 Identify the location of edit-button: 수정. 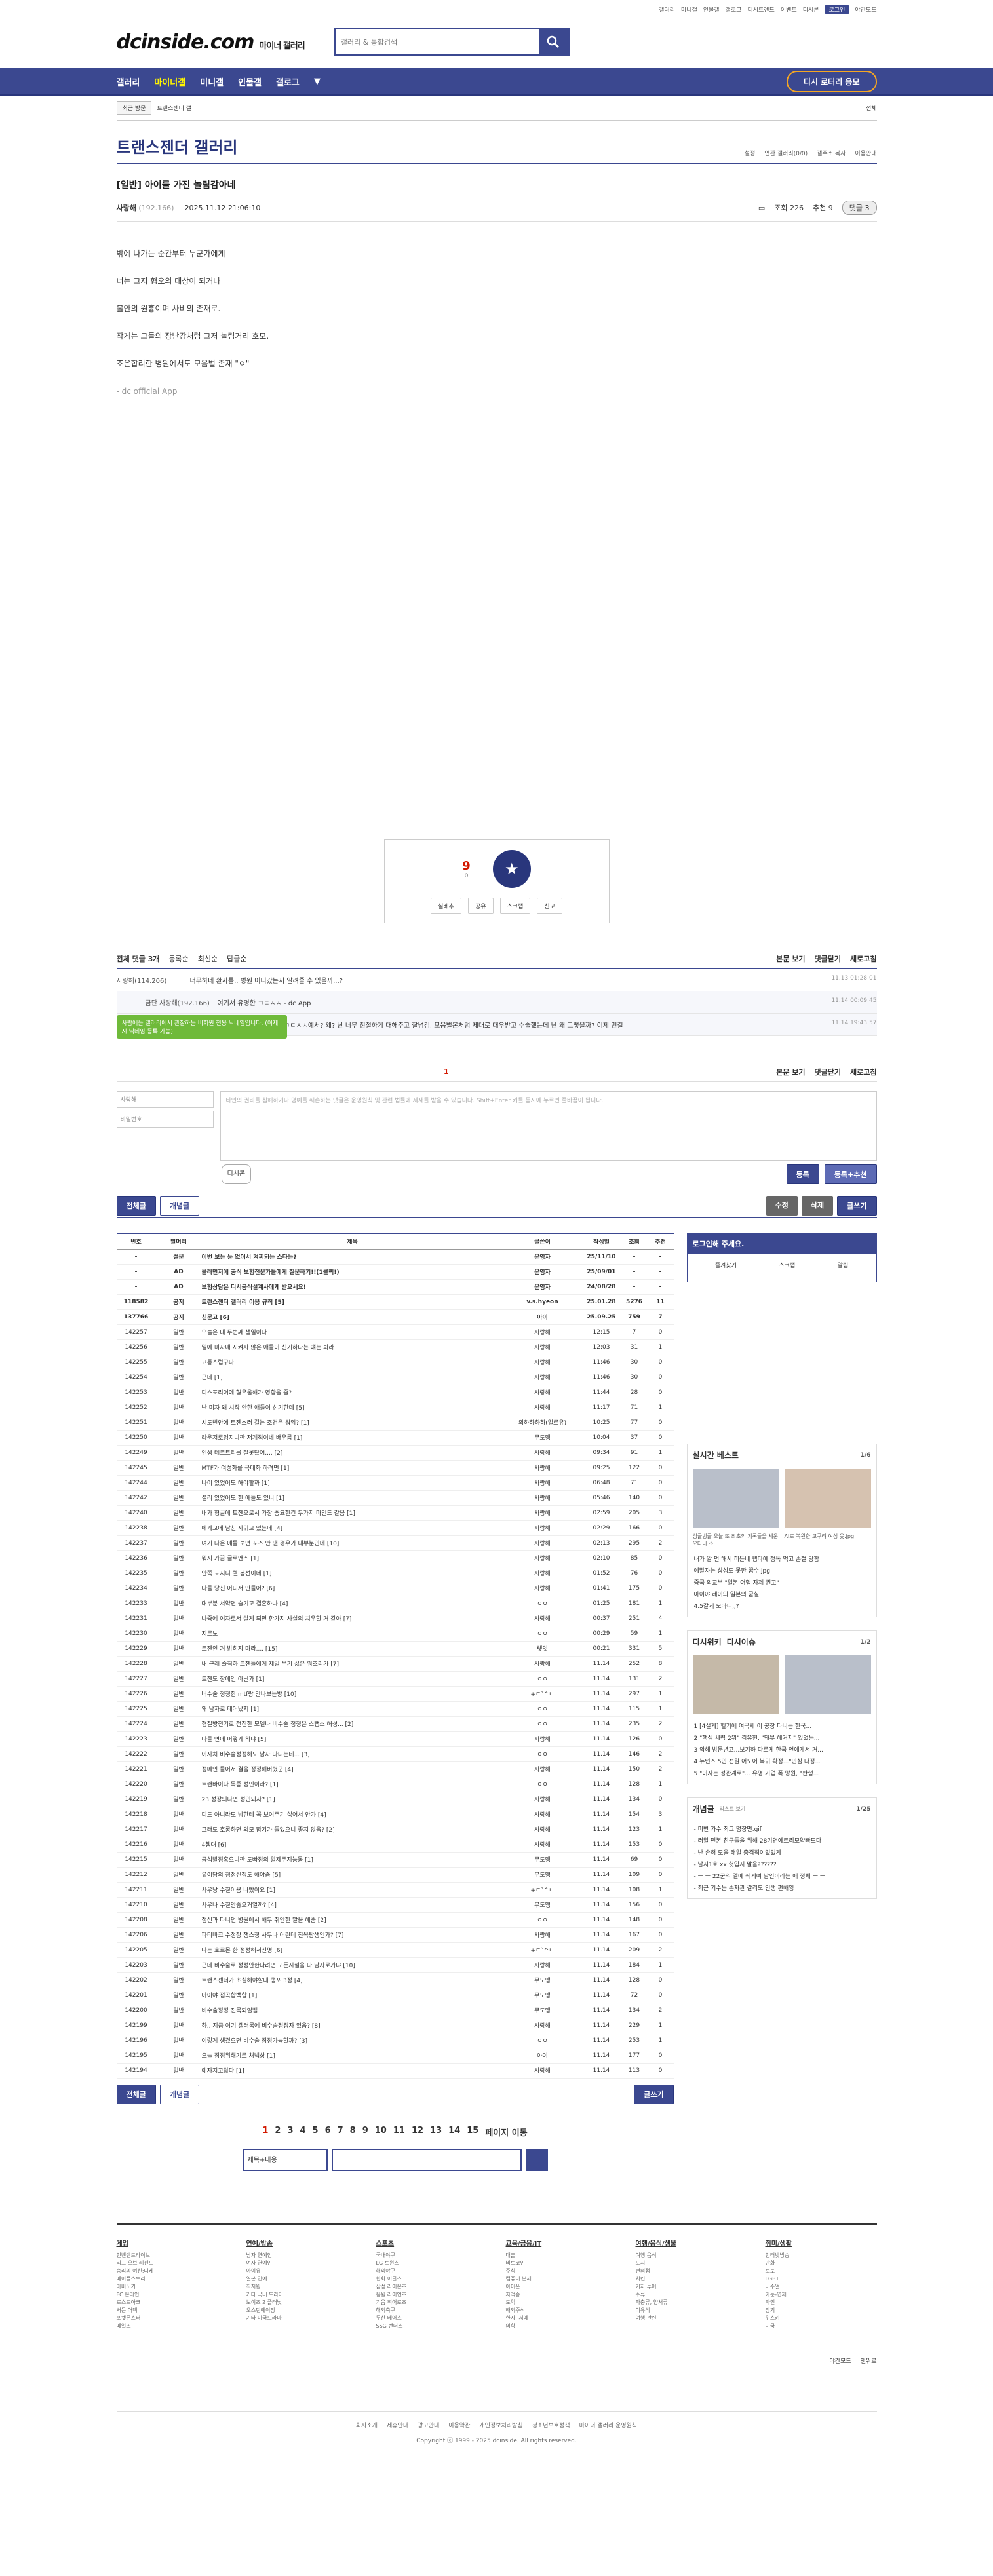
(782, 1206).